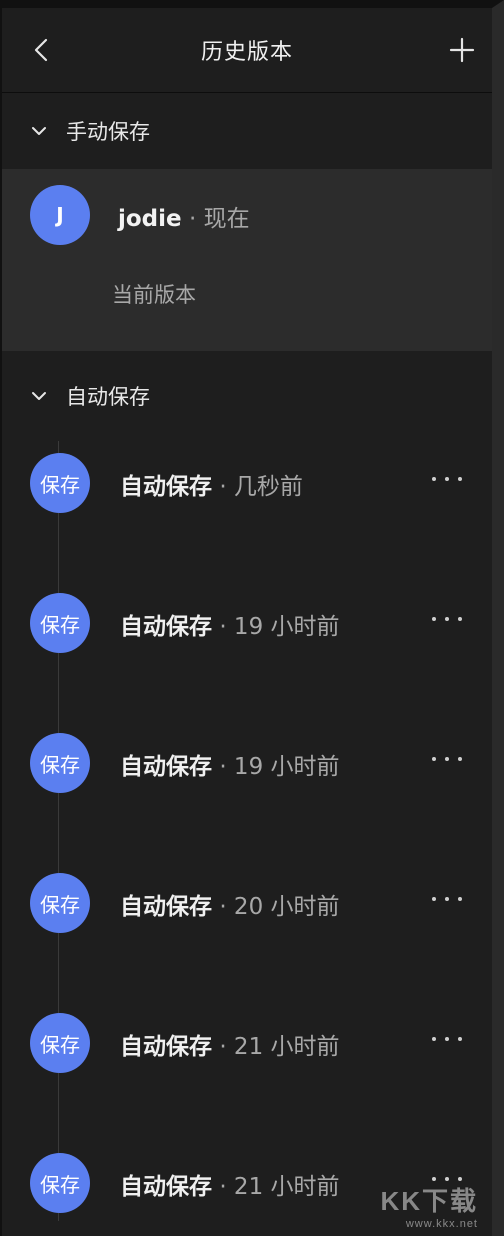  Describe the element at coordinates (247, 131) in the screenshot. I see `manual-save-section-header: 手动保存` at that location.